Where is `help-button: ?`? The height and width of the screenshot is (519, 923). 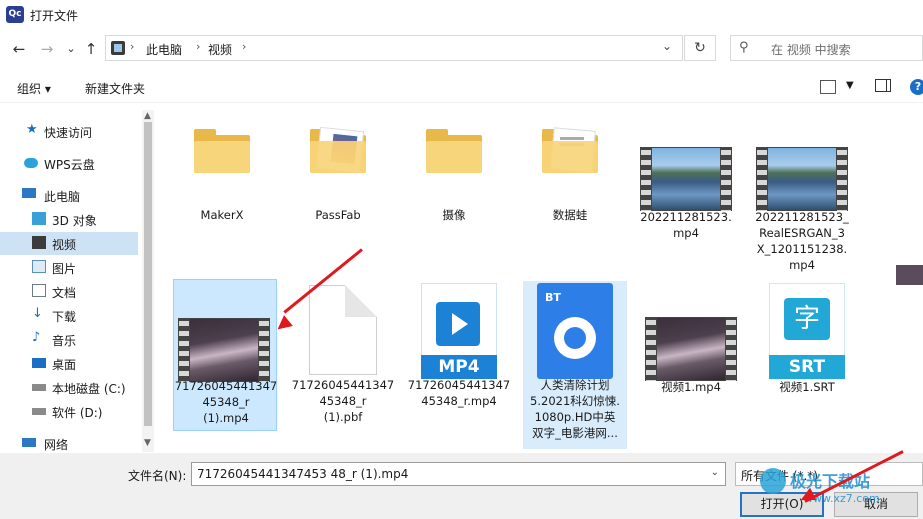 help-button: ? is located at coordinates (916, 87).